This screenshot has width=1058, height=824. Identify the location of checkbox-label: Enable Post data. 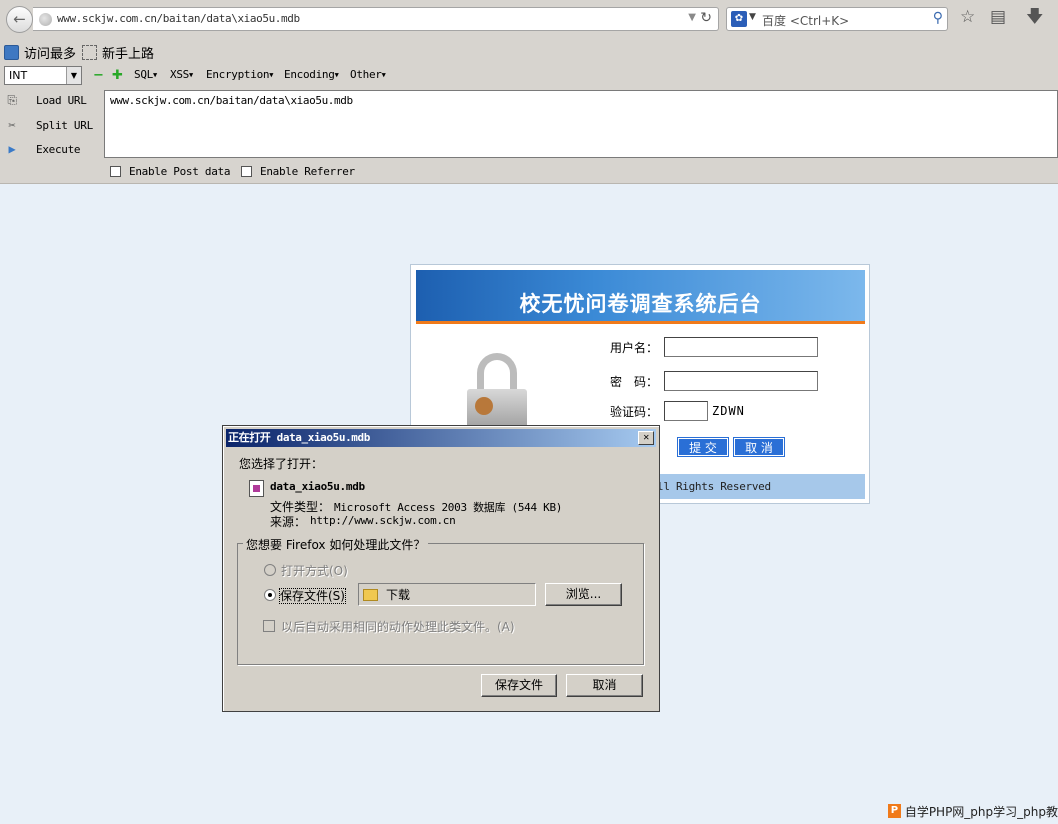
(180, 171).